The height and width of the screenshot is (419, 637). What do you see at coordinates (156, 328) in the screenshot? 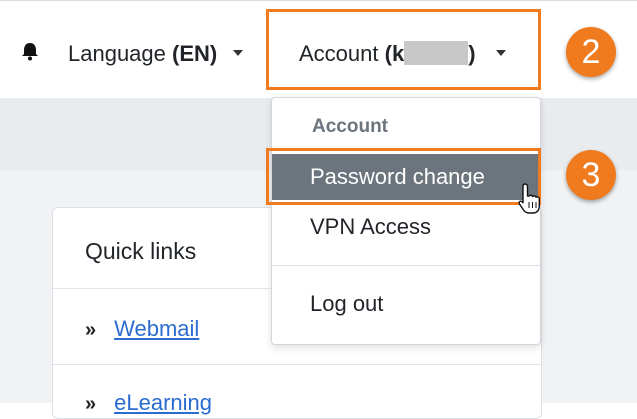
I see `webmail-link: Webmail` at bounding box center [156, 328].